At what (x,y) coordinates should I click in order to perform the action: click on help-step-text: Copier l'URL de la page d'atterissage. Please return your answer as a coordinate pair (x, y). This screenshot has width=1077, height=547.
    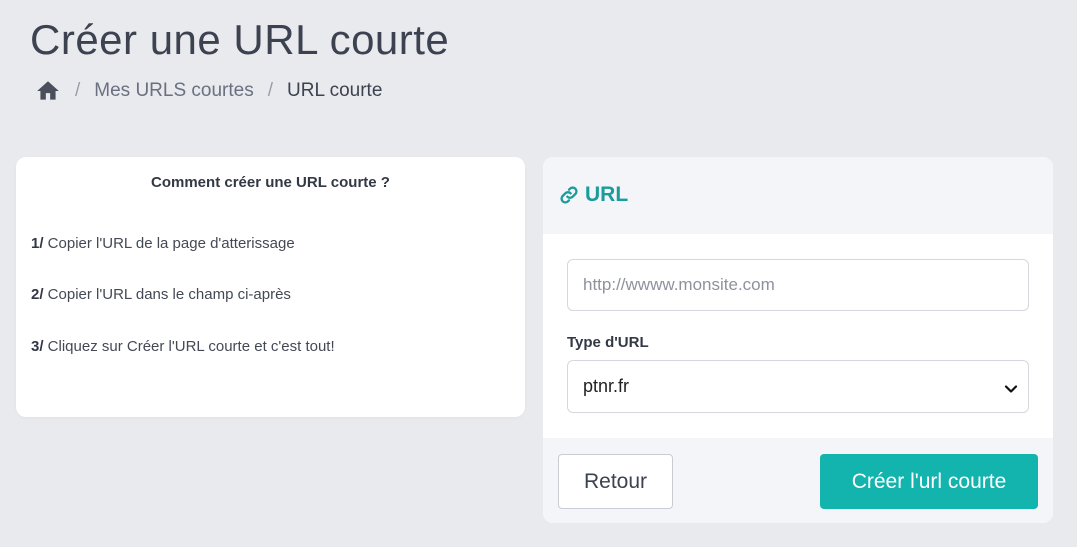
    Looking at the image, I should click on (169, 243).